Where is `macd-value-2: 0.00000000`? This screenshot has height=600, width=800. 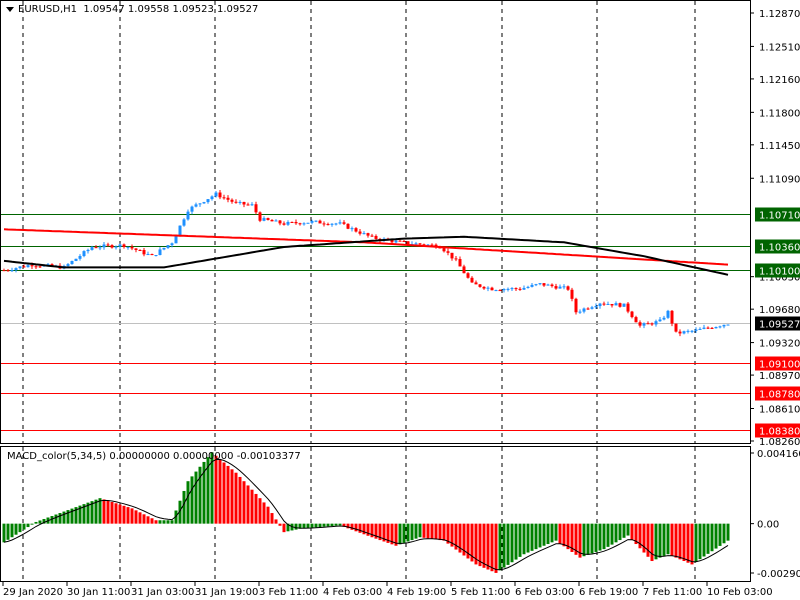
macd-value-2: 0.00000000 is located at coordinates (203, 456).